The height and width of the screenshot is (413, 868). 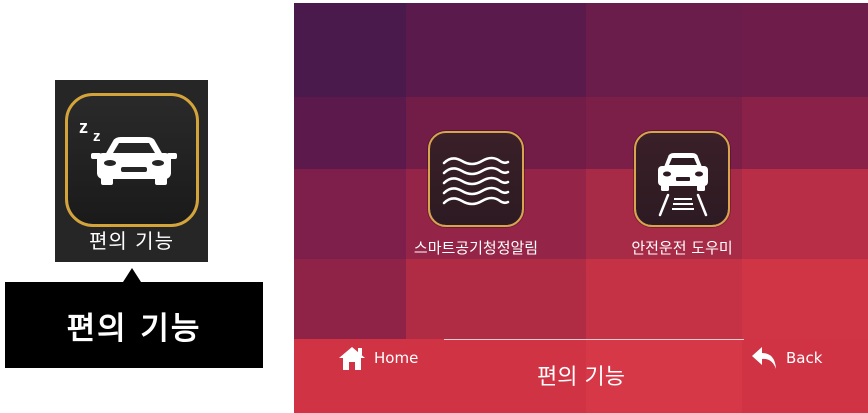 What do you see at coordinates (683, 185) in the screenshot?
I see `car-lane-icon` at bounding box center [683, 185].